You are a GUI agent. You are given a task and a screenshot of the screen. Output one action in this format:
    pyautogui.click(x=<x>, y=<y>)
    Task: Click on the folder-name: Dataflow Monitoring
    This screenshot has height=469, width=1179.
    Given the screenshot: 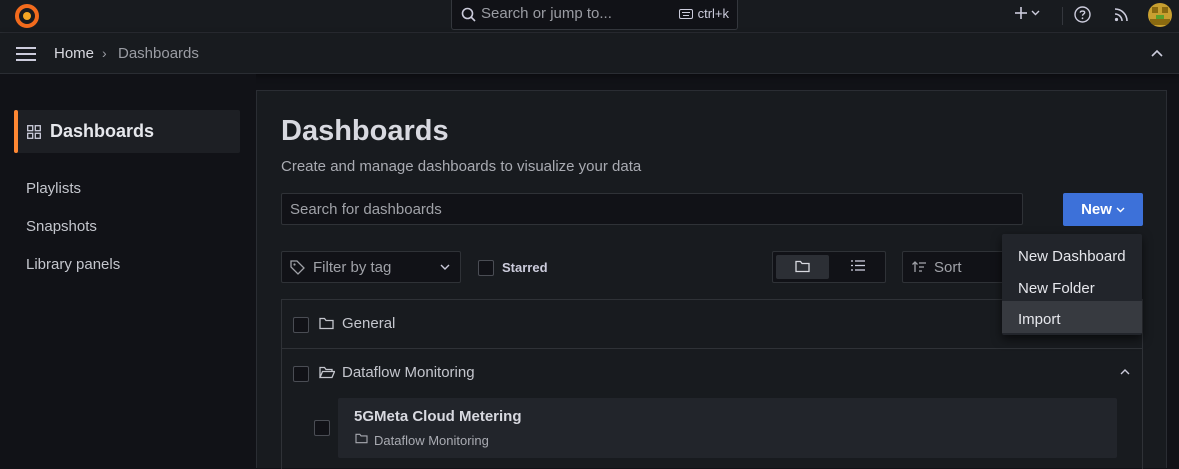 What is the action you would take?
    pyautogui.click(x=408, y=372)
    